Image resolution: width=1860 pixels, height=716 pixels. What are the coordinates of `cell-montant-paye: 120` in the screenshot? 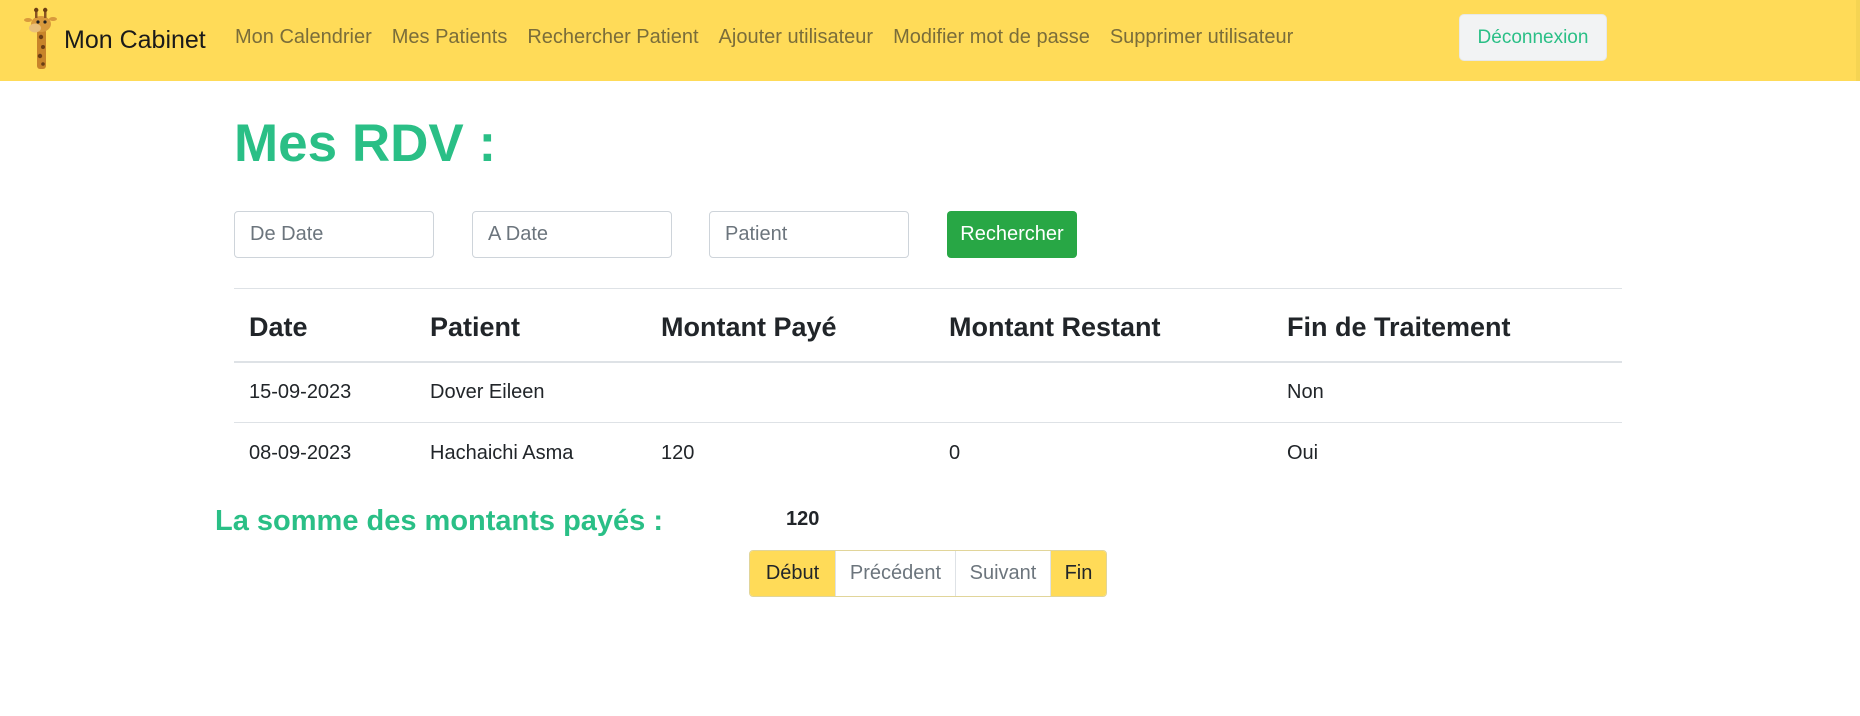 It's located at (678, 452).